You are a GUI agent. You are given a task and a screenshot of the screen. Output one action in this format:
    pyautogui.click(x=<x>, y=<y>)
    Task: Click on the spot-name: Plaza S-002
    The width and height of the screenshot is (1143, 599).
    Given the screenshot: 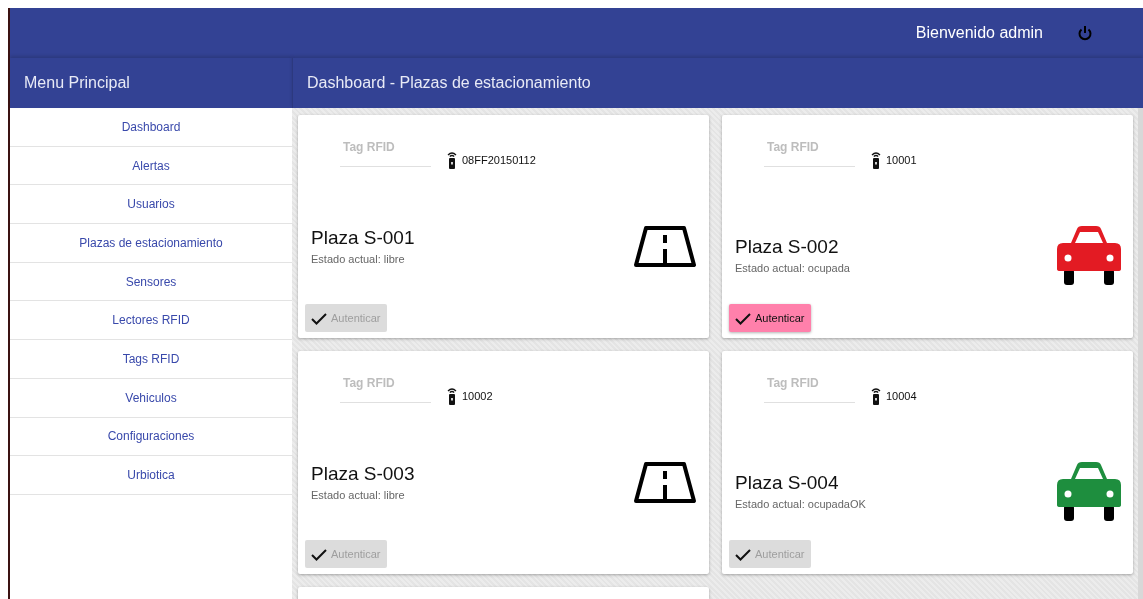 What is the action you would take?
    pyautogui.click(x=787, y=247)
    